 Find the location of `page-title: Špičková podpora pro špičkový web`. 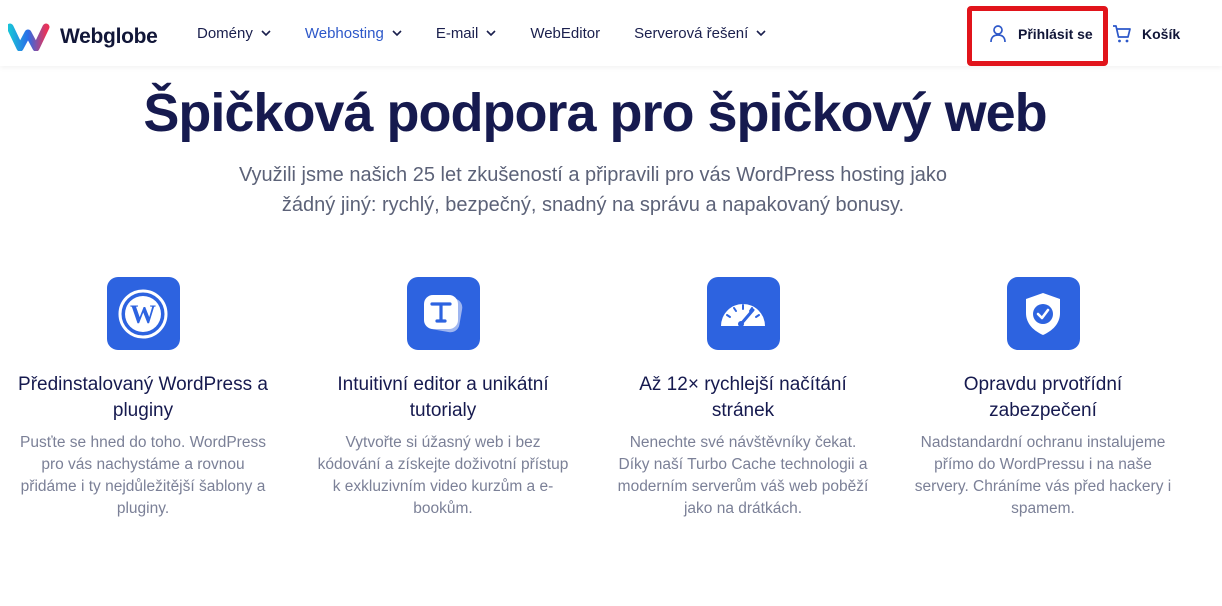

page-title: Špičková podpora pro špičkový web is located at coordinates (595, 113).